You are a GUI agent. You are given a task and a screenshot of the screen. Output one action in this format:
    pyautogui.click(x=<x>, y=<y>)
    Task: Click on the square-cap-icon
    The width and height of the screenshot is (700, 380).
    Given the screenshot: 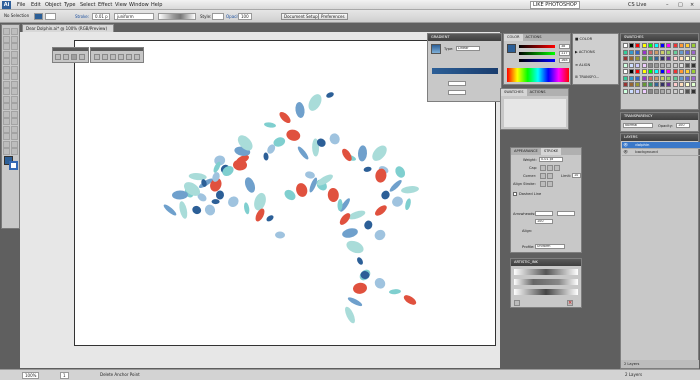 What is the action you would take?
    pyautogui.click(x=557, y=168)
    